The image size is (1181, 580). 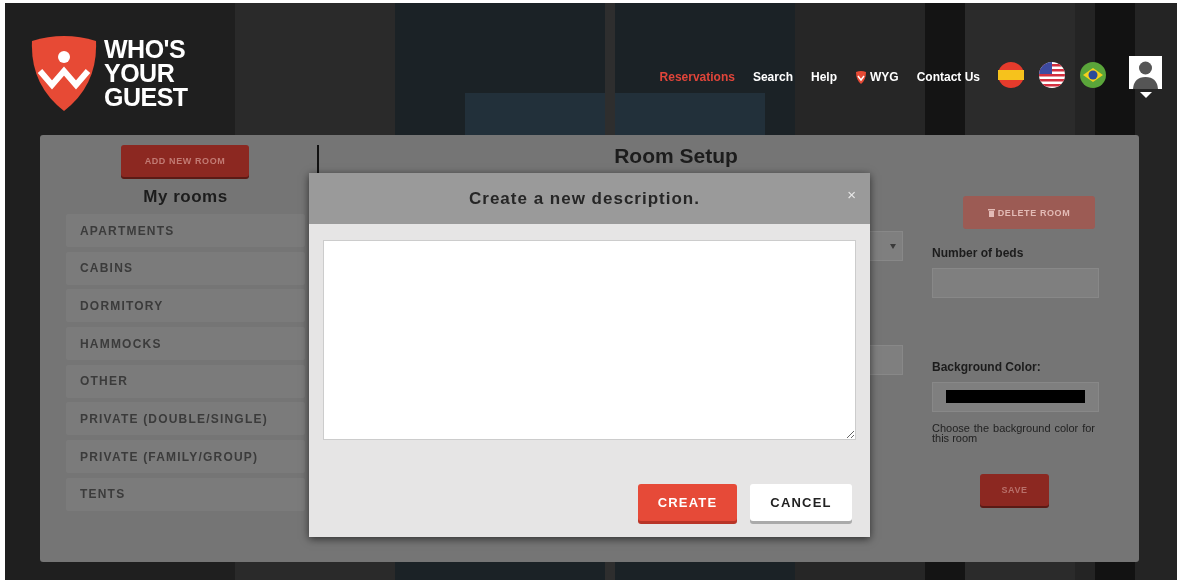 What do you see at coordinates (687, 502) in the screenshot?
I see `create-button: CREATE` at bounding box center [687, 502].